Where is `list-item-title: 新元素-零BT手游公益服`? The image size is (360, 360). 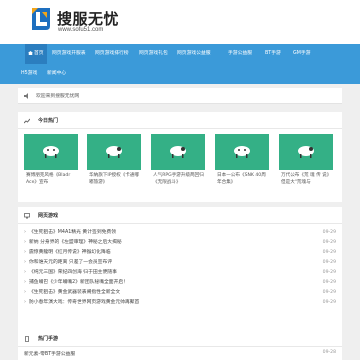 list-item-title: 新元素-零BT手游公益服 is located at coordinates (49, 353).